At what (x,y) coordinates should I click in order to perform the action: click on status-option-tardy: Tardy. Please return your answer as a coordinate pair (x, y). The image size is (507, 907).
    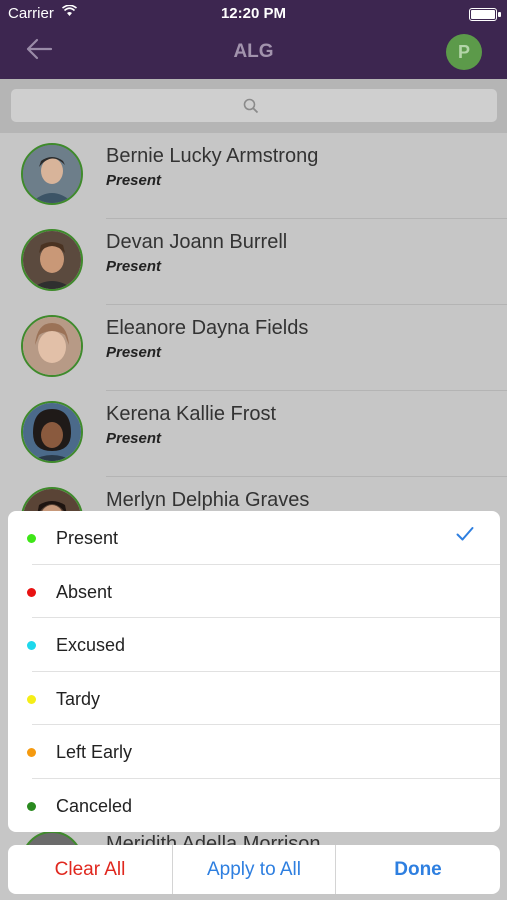
    Looking at the image, I should click on (254, 698).